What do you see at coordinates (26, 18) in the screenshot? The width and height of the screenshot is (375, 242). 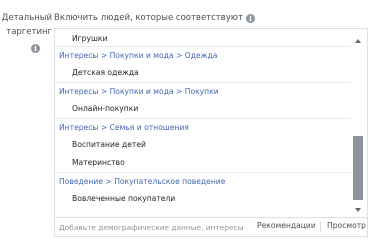 I see `section-label-line1: Детальный` at bounding box center [26, 18].